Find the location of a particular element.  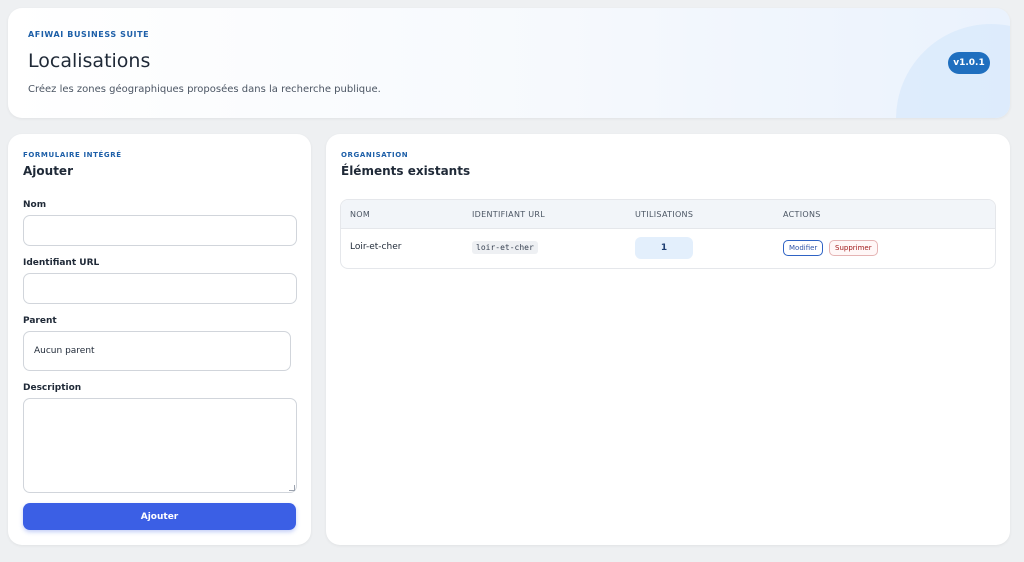

name-input is located at coordinates (160, 230).